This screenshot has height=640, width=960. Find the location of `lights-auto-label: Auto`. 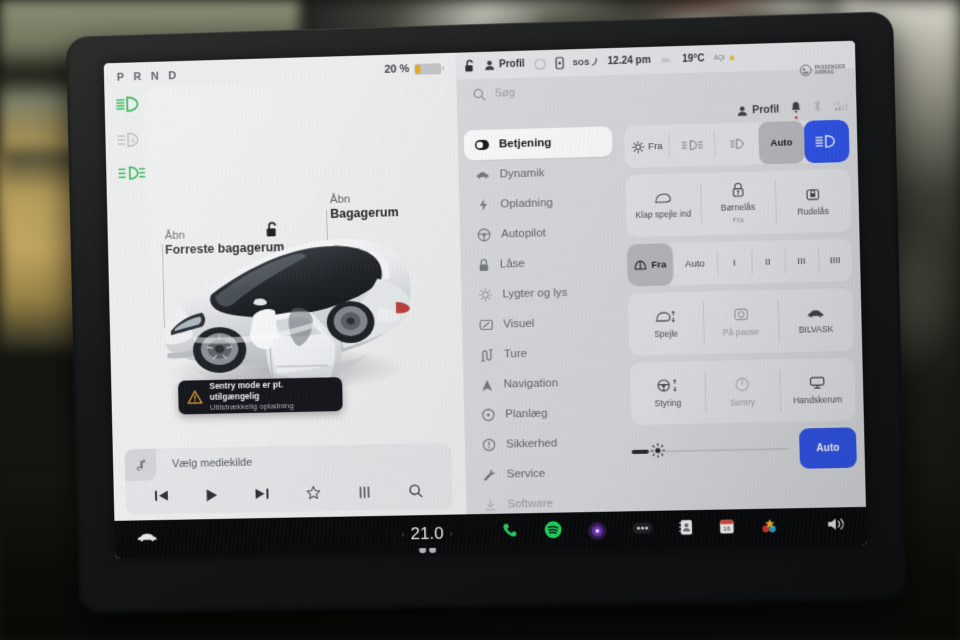

lights-auto-label: Auto is located at coordinates (781, 142).